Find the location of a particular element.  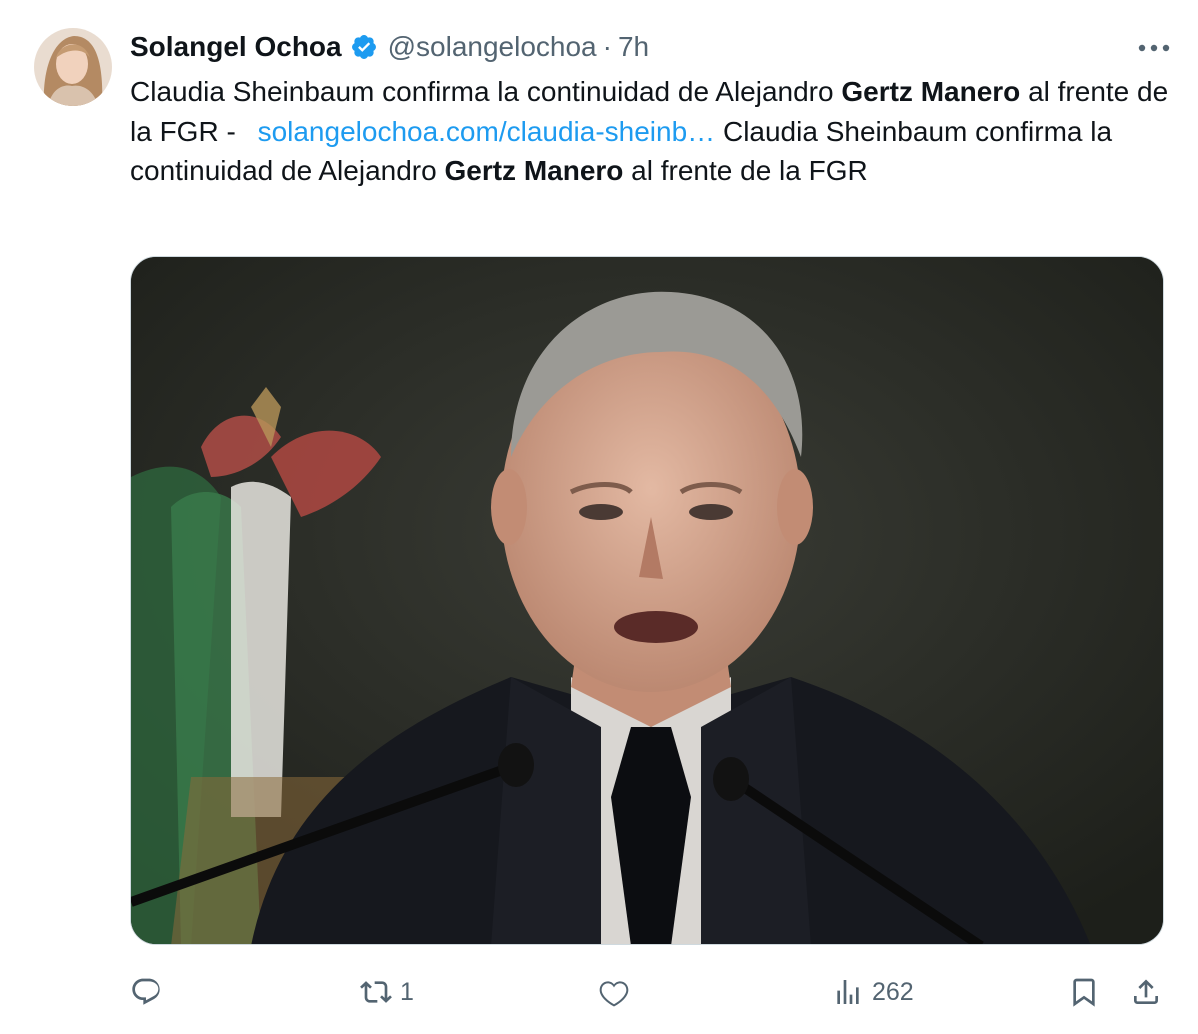

avatar-image is located at coordinates (73, 67).